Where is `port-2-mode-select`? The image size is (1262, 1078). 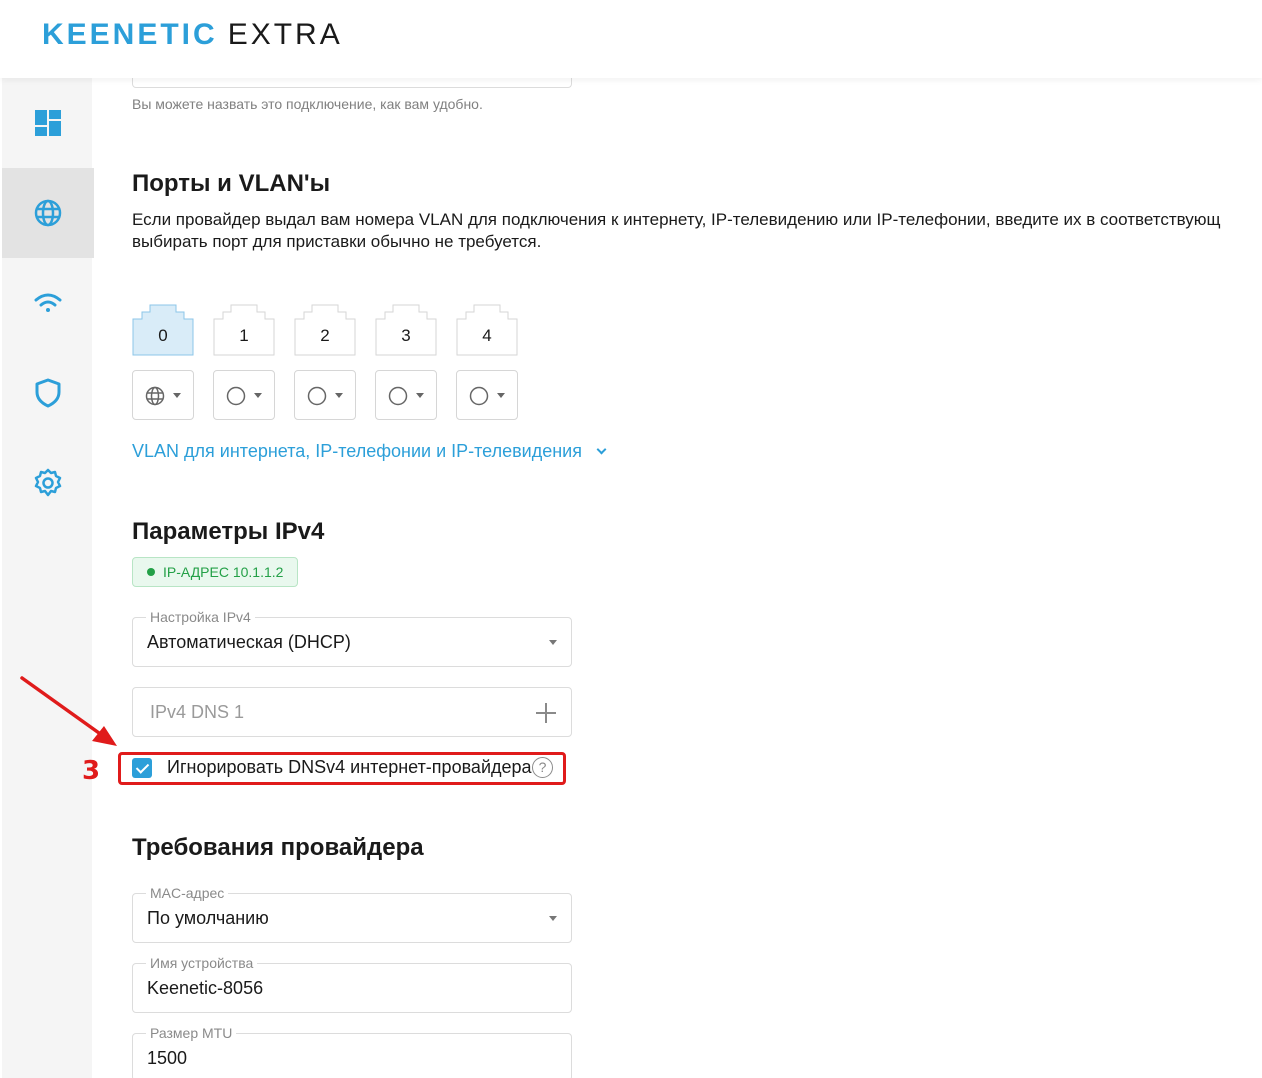
port-2-mode-select is located at coordinates (325, 395).